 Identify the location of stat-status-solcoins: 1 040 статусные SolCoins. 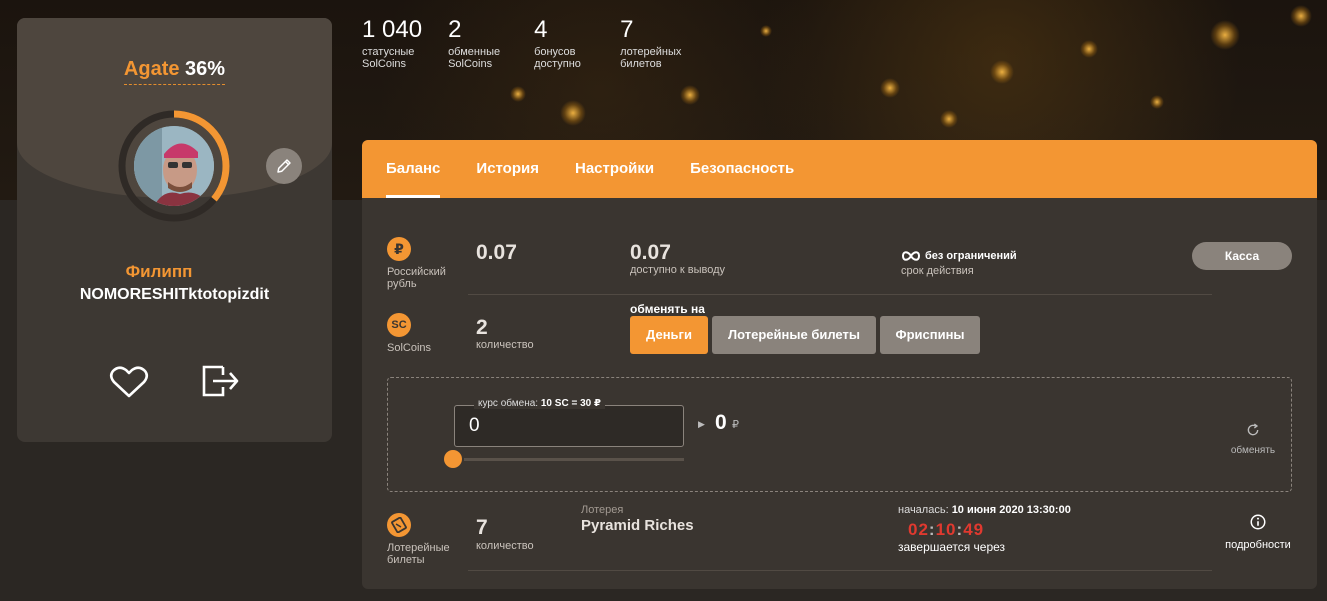
(392, 43).